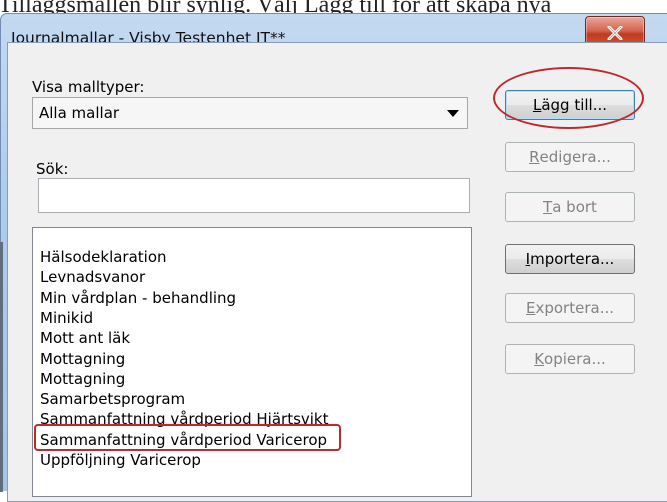 The image size is (667, 502). I want to click on close-x-icon, so click(615, 32).